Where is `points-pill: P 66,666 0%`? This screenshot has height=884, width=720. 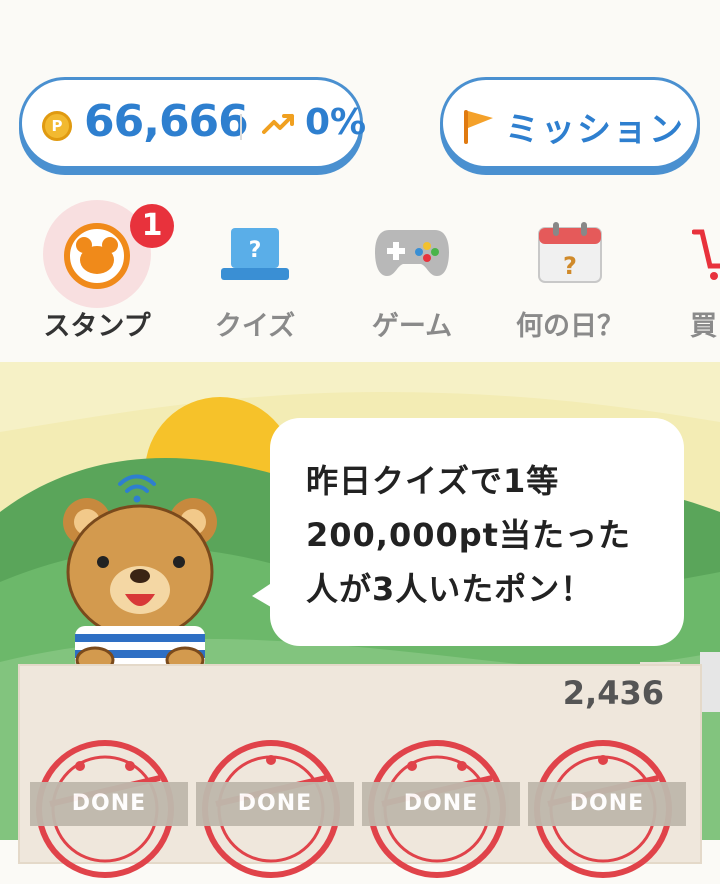
points-pill: P 66,666 0% is located at coordinates (193, 123).